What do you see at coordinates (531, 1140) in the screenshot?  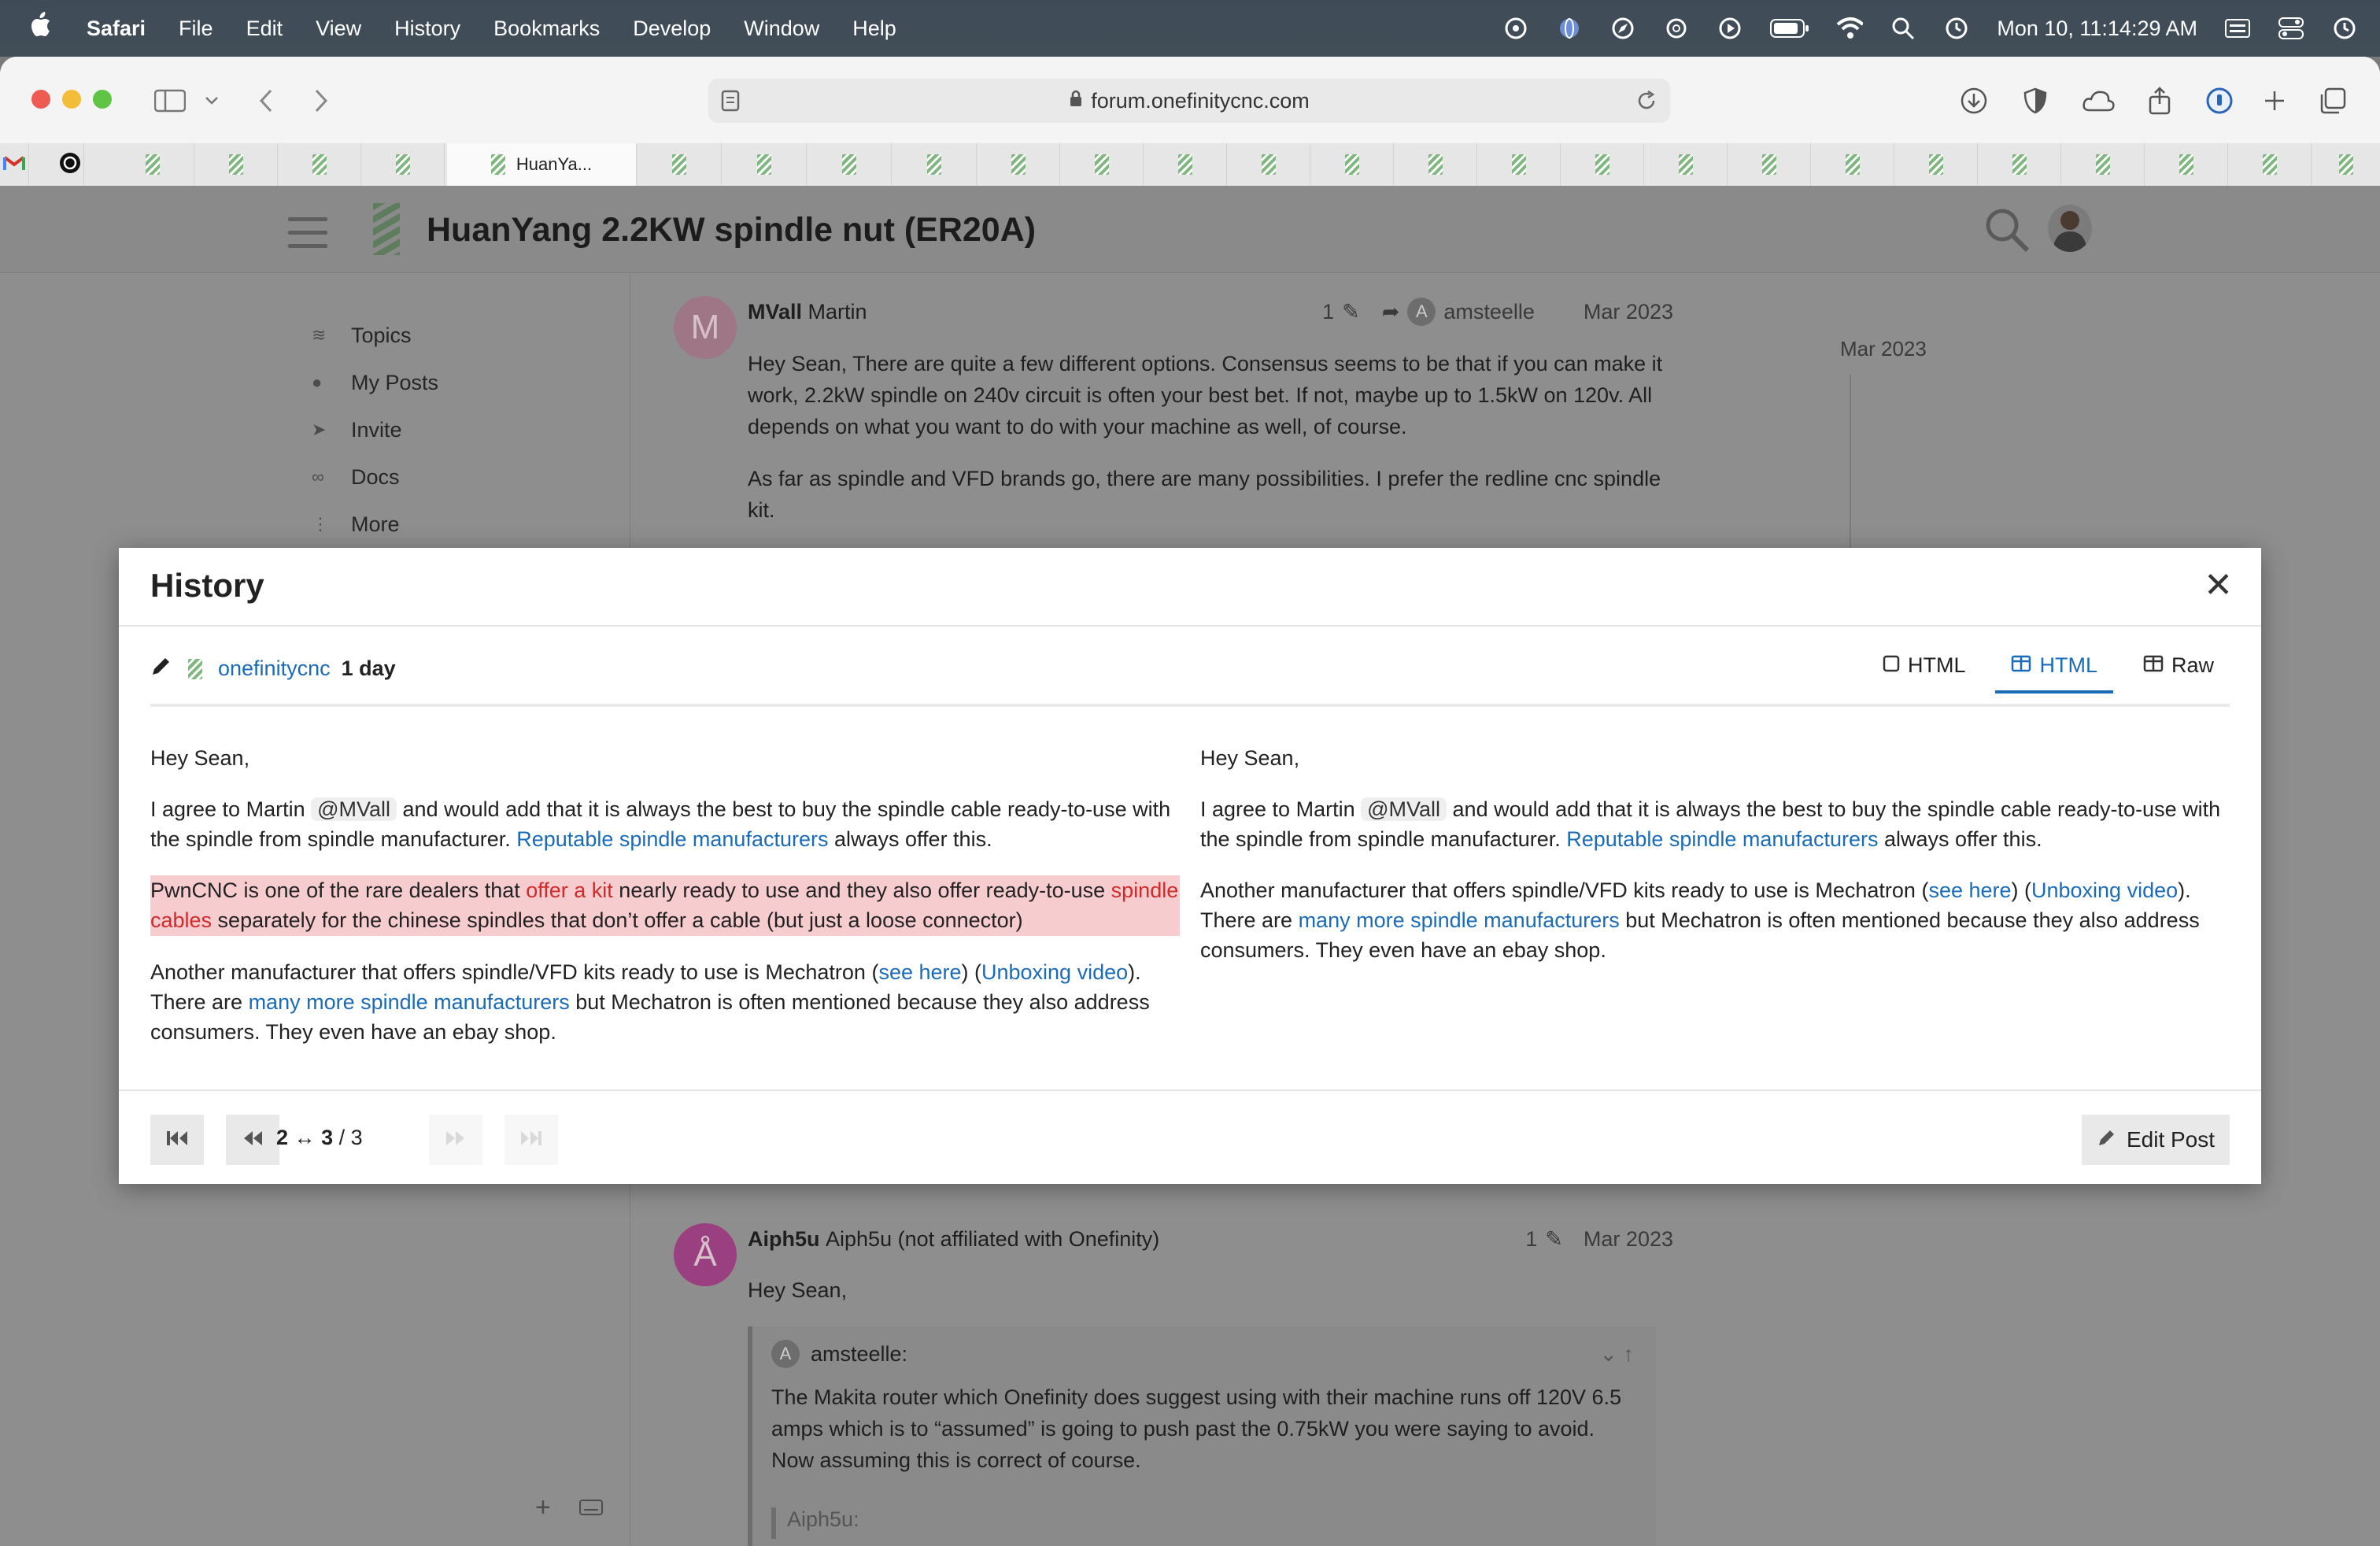 I see `last-revision-button` at bounding box center [531, 1140].